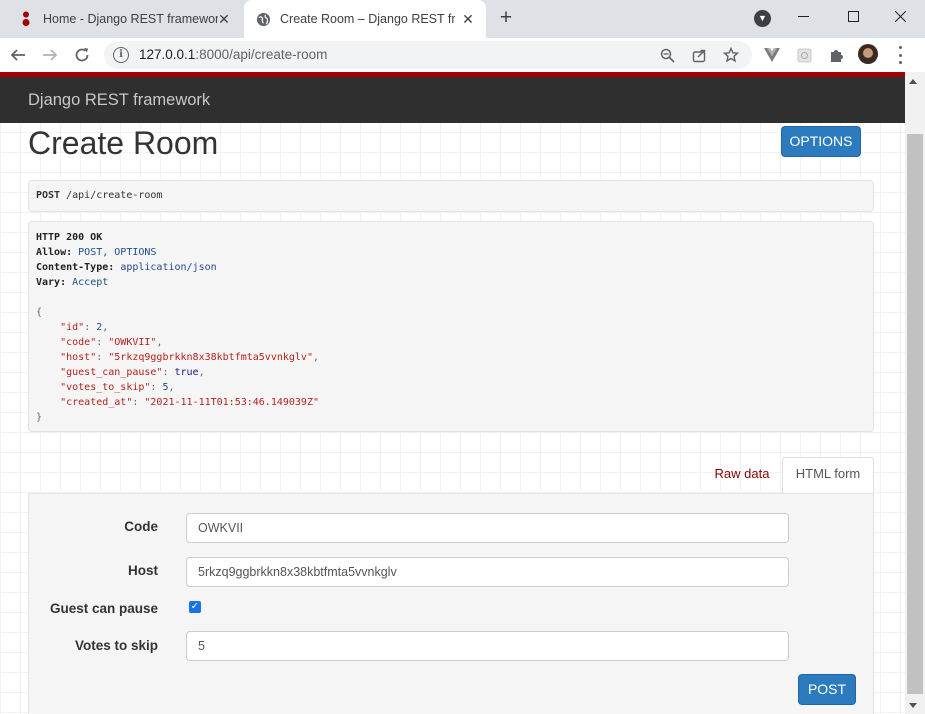  What do you see at coordinates (487, 528) in the screenshot?
I see `code-field: OWKVII` at bounding box center [487, 528].